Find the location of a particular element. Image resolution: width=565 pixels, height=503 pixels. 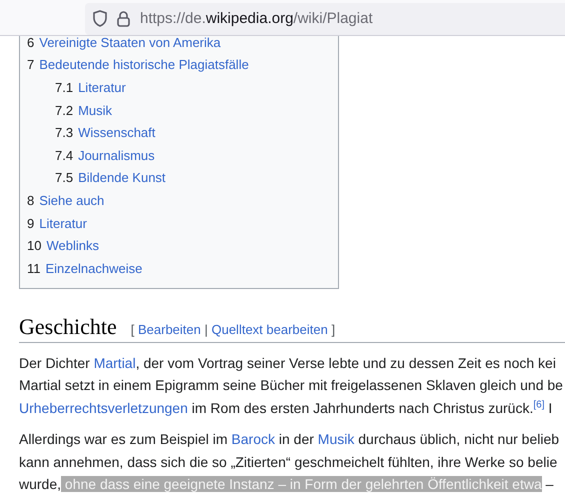

toc-number: 6 is located at coordinates (30, 42).